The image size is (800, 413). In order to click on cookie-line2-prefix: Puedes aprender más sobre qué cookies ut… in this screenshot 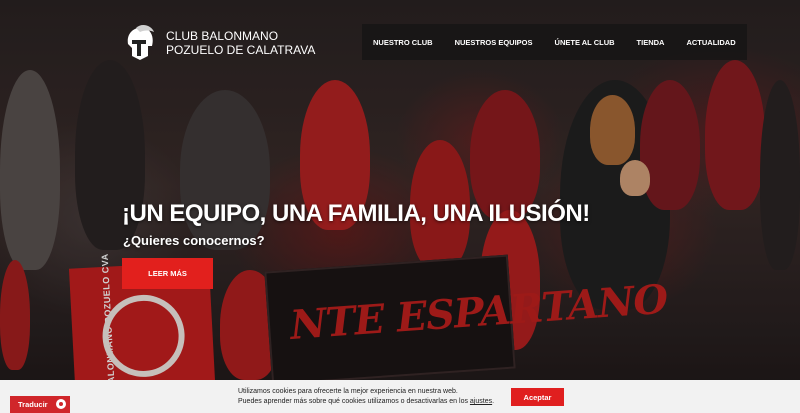, I will do `click(353, 401)`.